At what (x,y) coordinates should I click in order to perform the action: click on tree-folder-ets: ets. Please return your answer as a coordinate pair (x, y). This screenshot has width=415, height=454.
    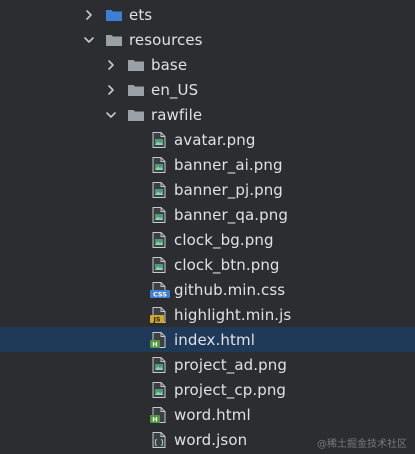
    Looking at the image, I should click on (207, 14).